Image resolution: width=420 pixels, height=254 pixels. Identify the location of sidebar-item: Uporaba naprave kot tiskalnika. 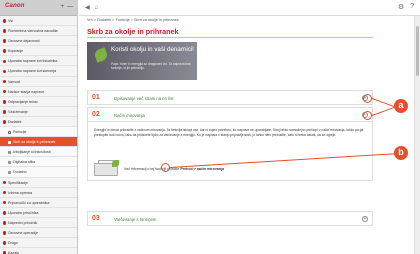
(38, 61).